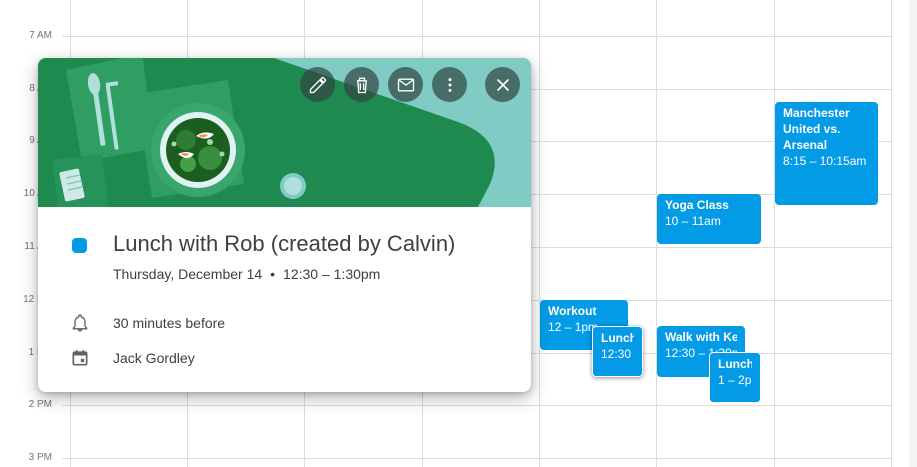 The width and height of the screenshot is (917, 467). I want to click on scrollbar, so click(913, 233).